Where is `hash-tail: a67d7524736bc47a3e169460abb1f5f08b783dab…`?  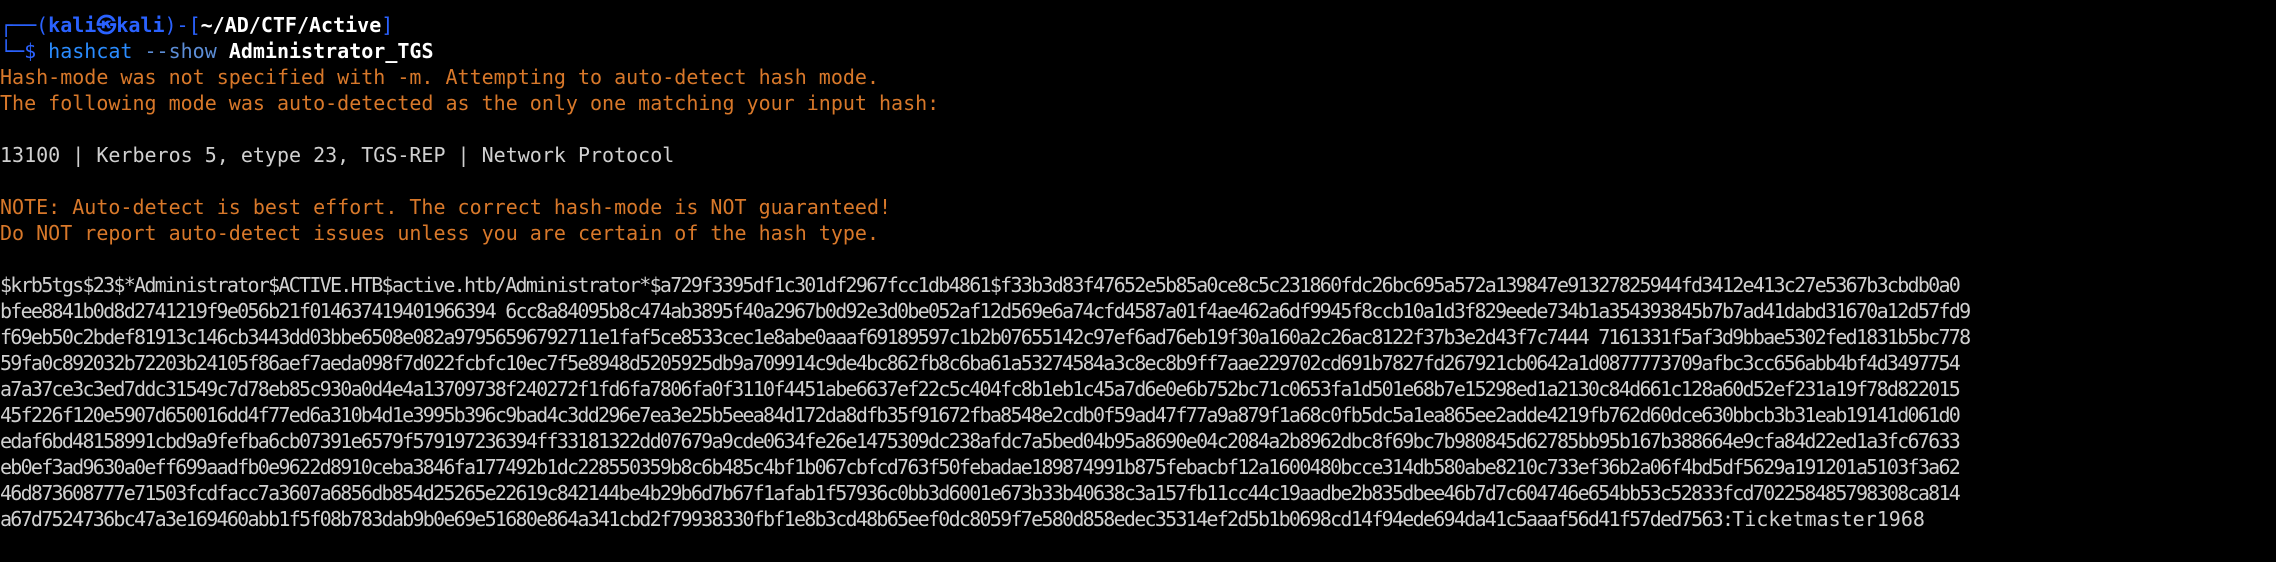 hash-tail: a67d7524736bc47a3e169460abb1f5f08b783dab… is located at coordinates (867, 519).